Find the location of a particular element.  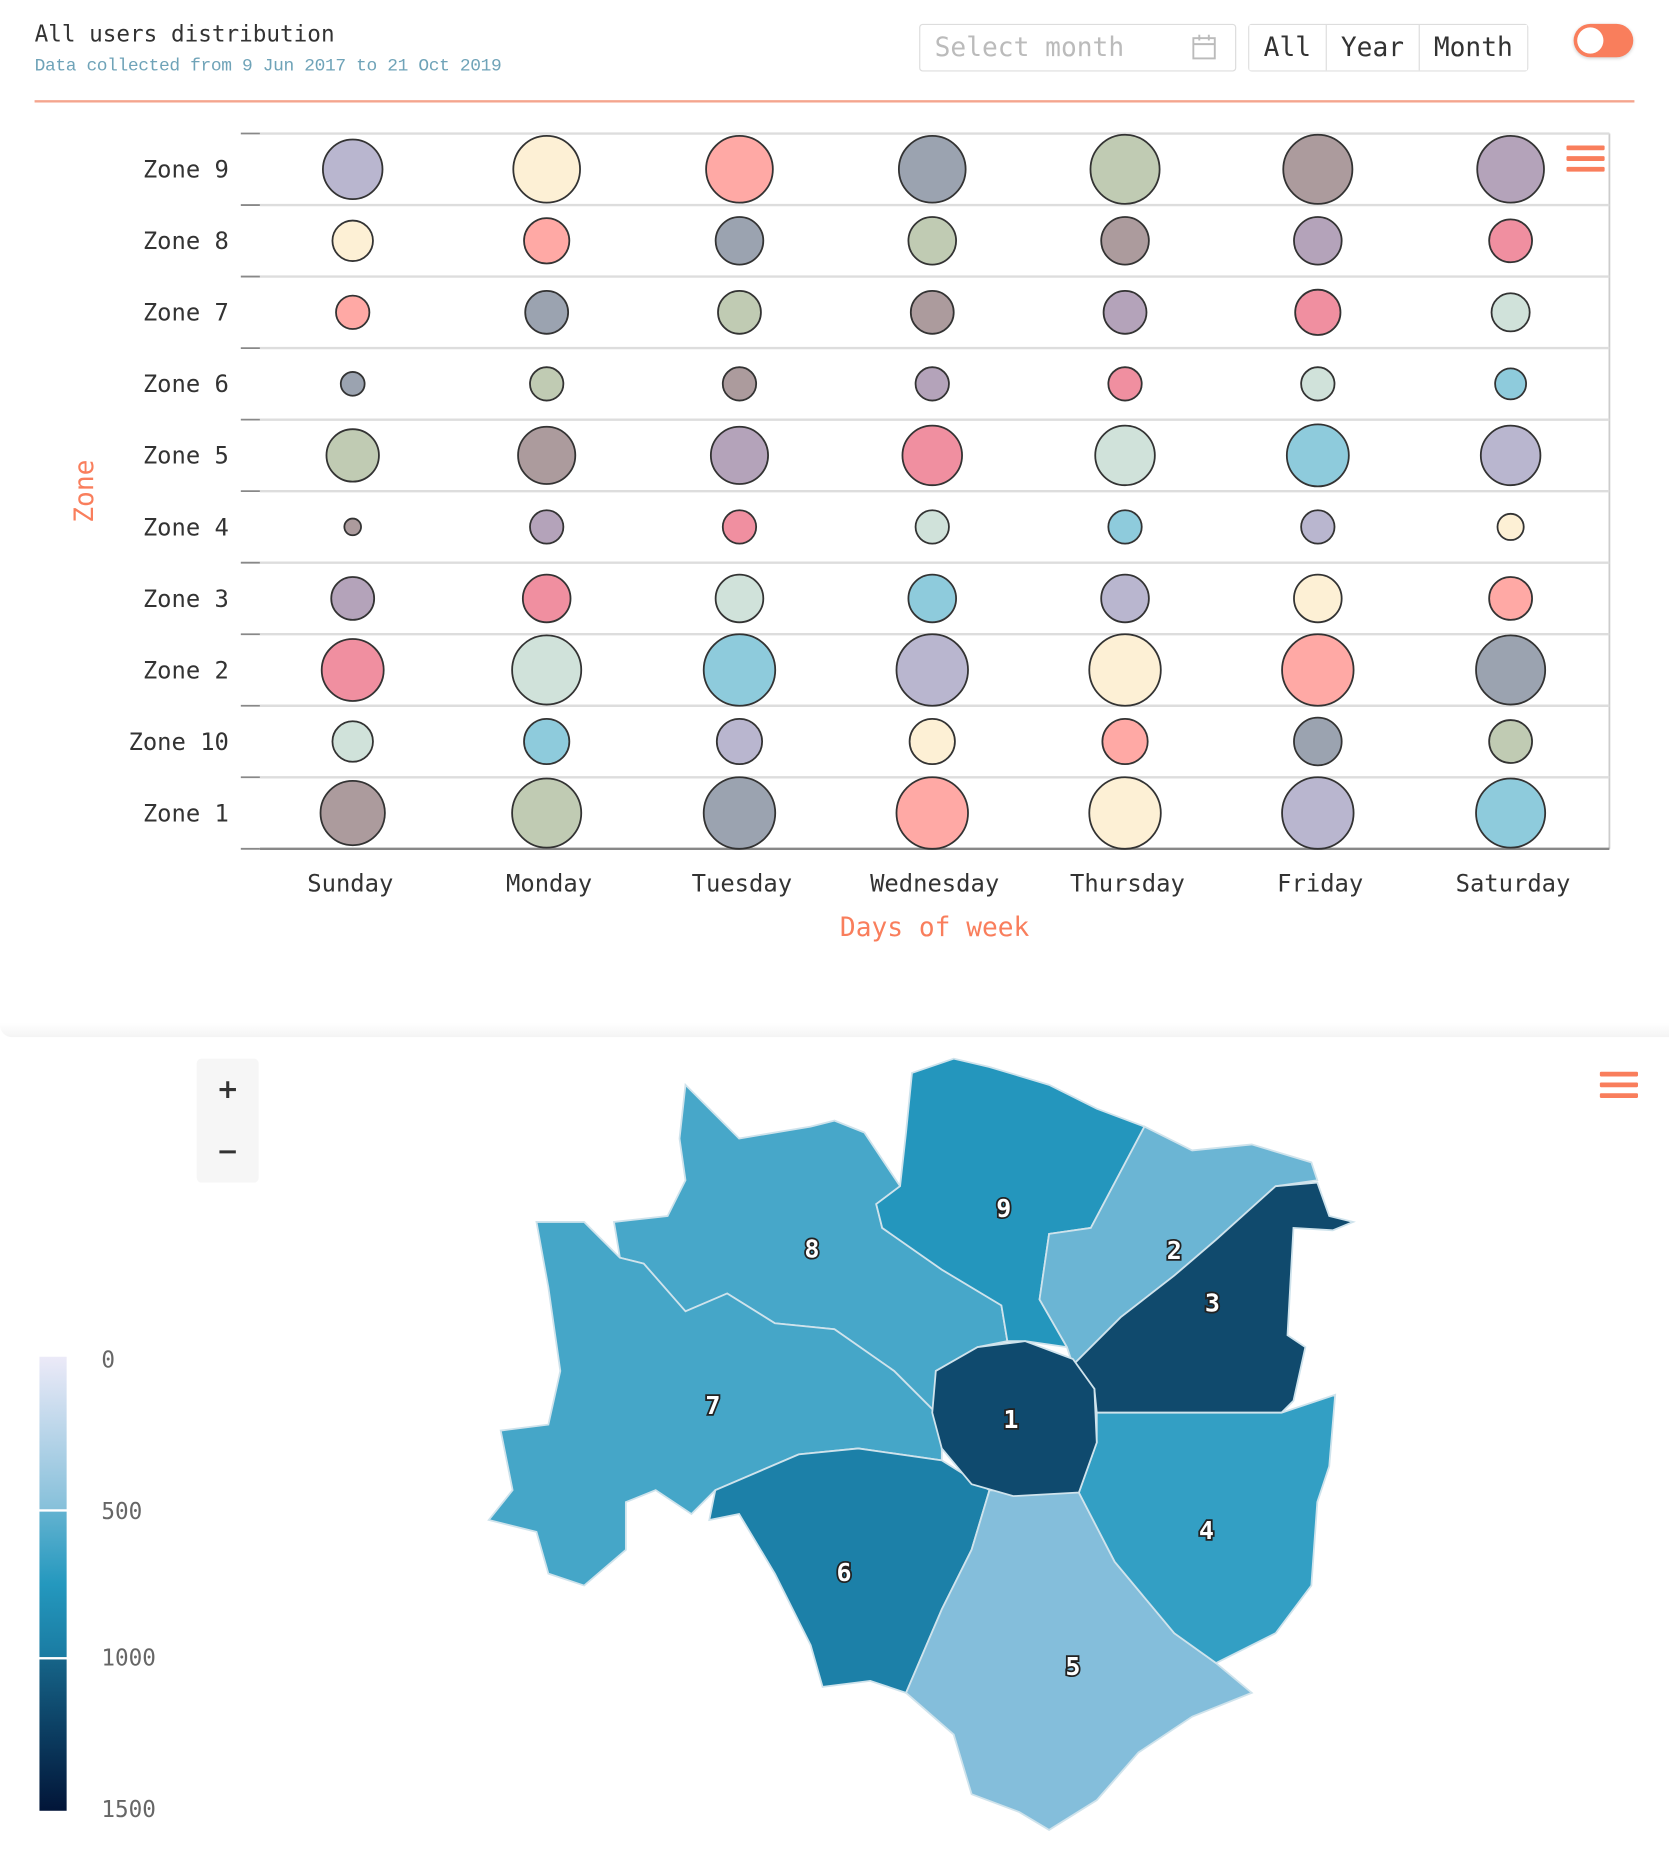

colorbar-tick: 500 is located at coordinates (122, 1511).